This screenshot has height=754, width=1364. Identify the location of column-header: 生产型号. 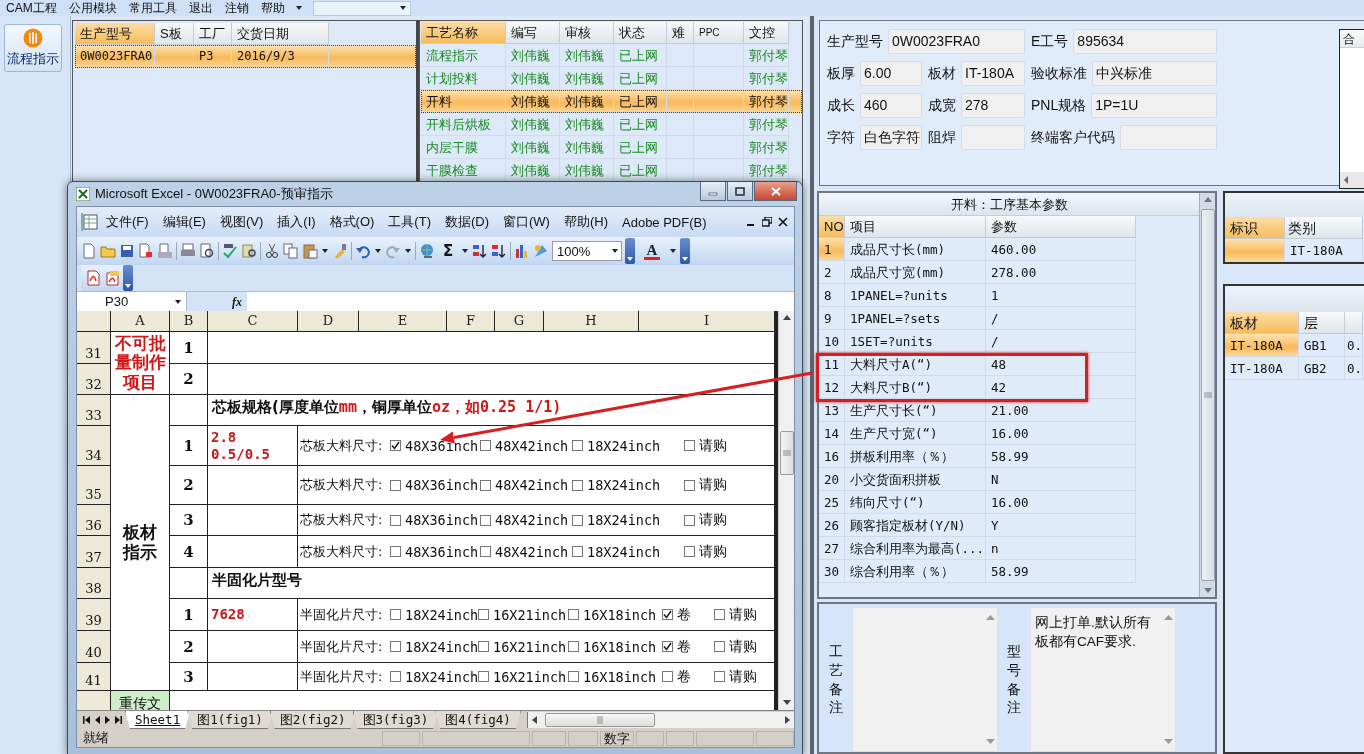
(115, 34).